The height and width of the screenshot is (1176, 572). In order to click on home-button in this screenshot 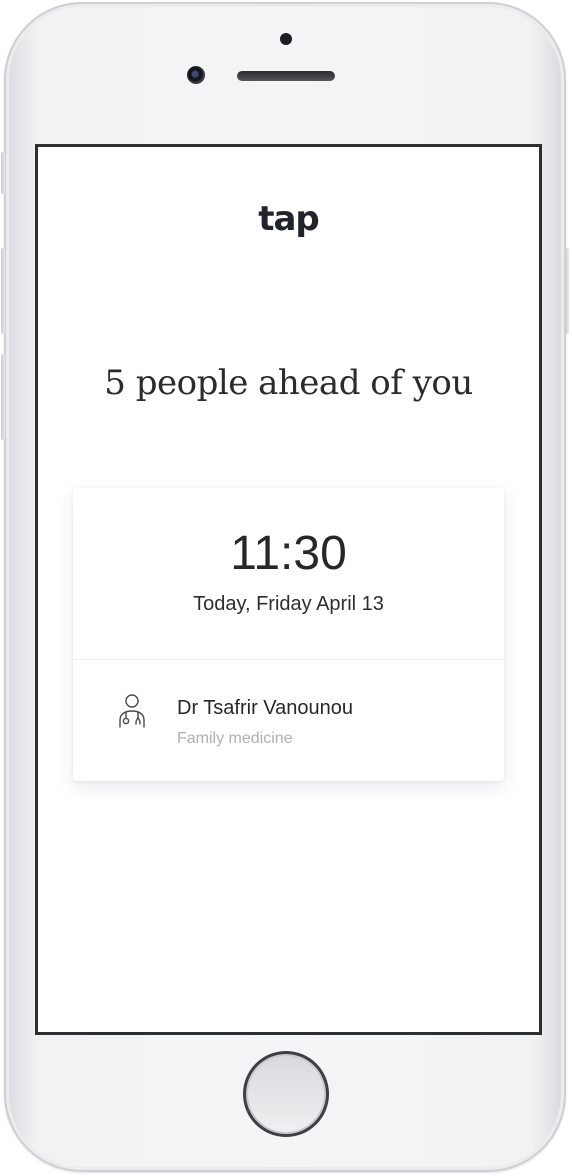, I will do `click(286, 1094)`.